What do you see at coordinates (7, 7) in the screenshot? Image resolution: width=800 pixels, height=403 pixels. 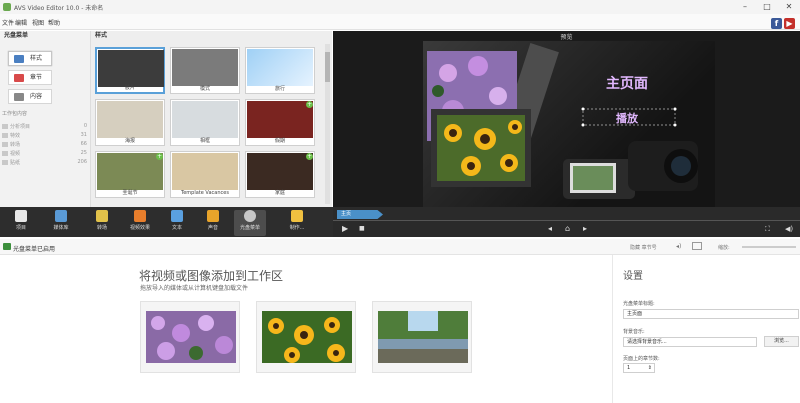 I see `app-icon` at bounding box center [7, 7].